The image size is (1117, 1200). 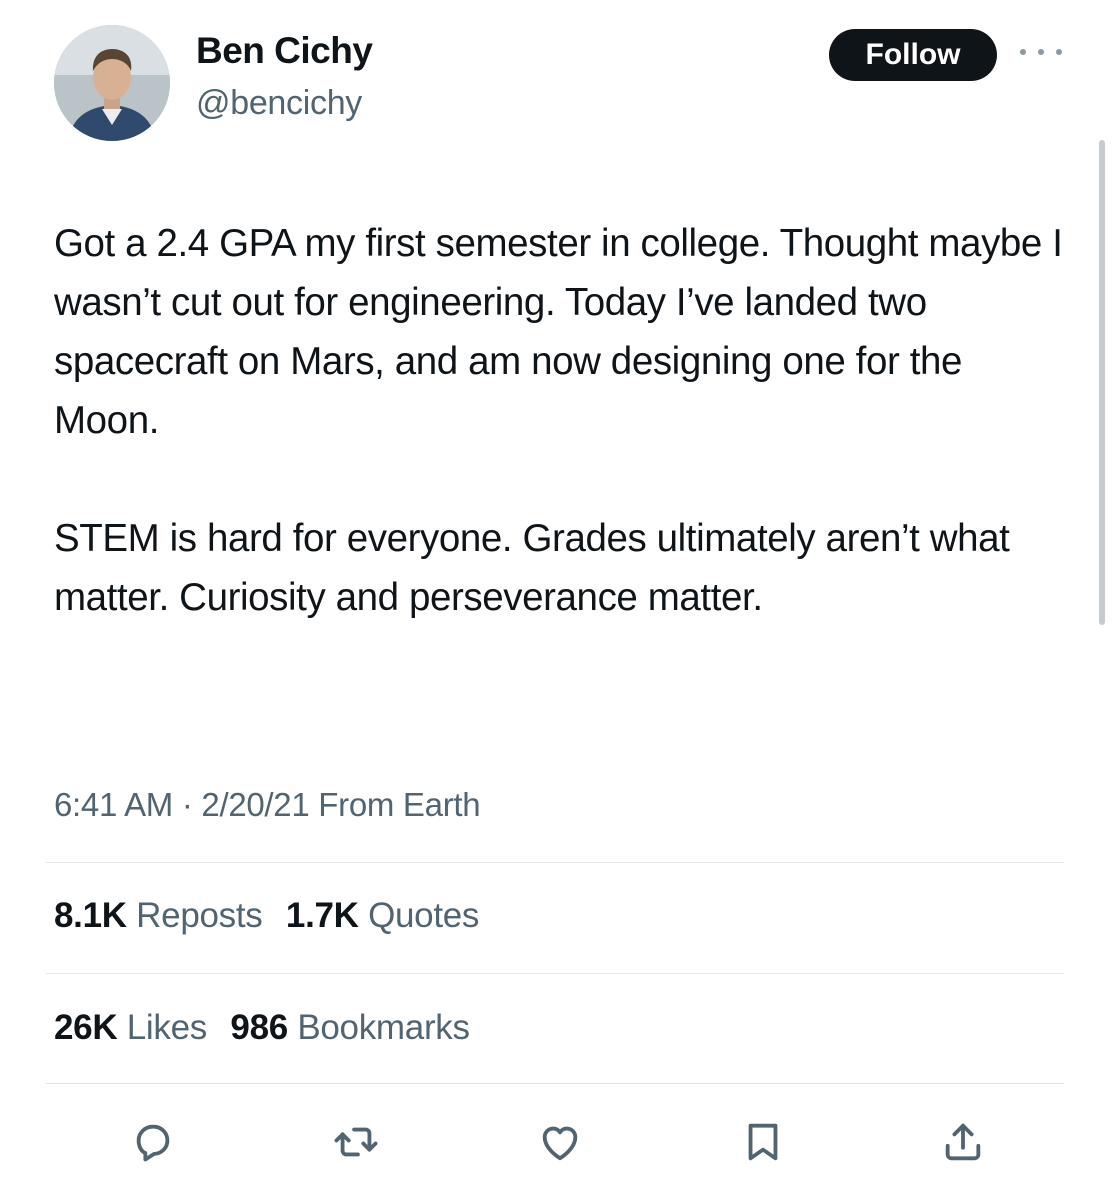 I want to click on repost-button, so click(x=356, y=1142).